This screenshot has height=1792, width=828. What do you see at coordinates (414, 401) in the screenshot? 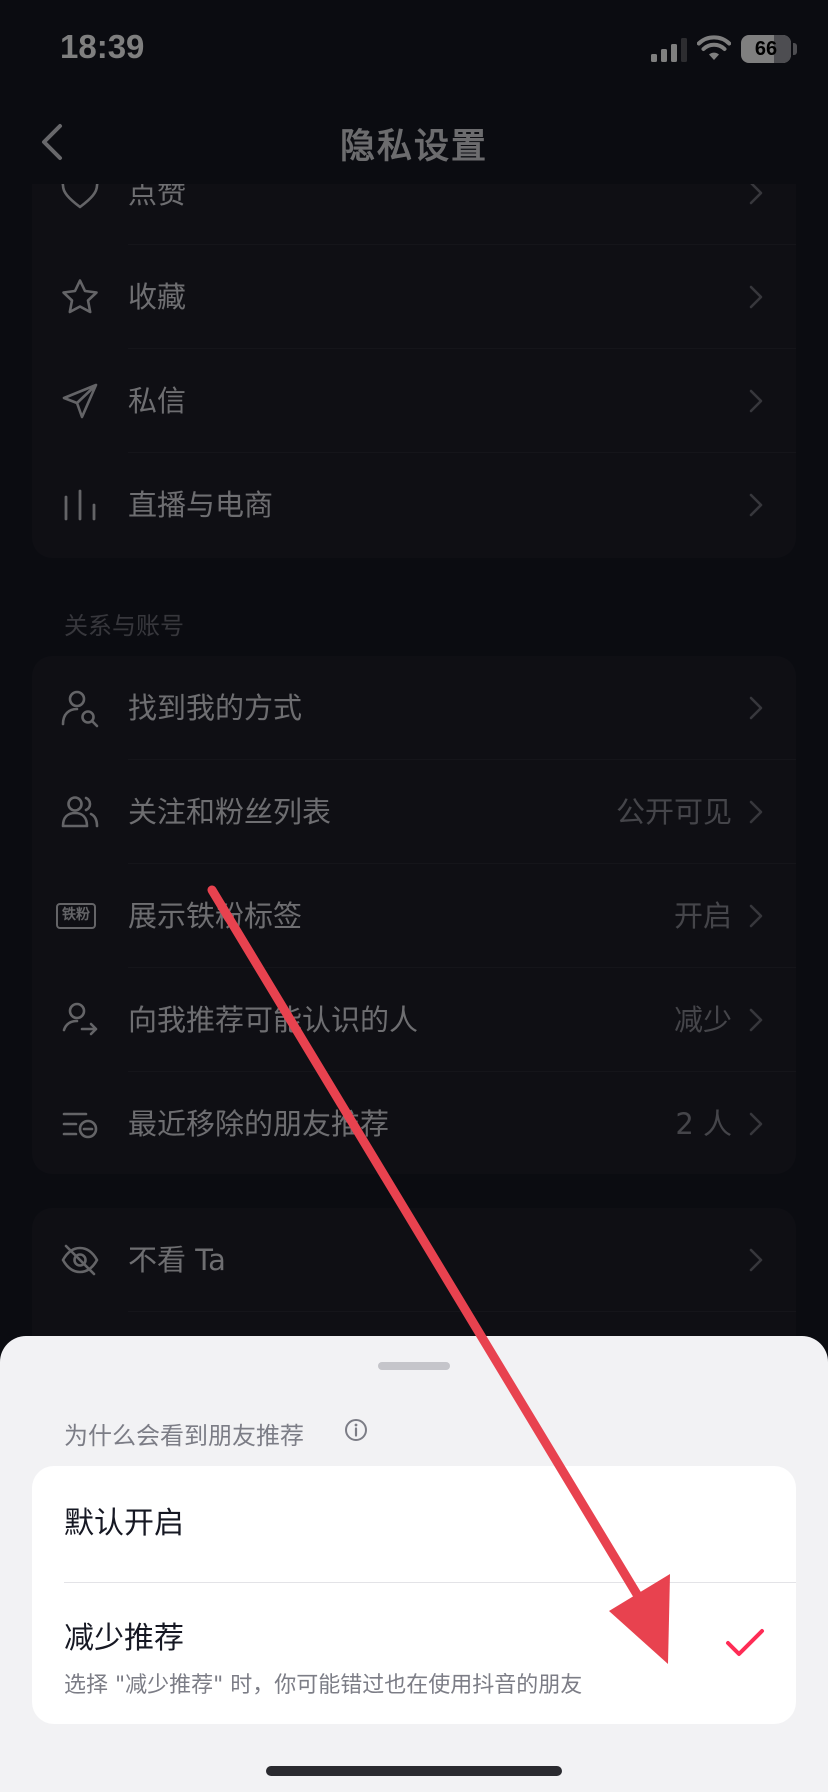
I see `settings-row-messages: 私信` at bounding box center [414, 401].